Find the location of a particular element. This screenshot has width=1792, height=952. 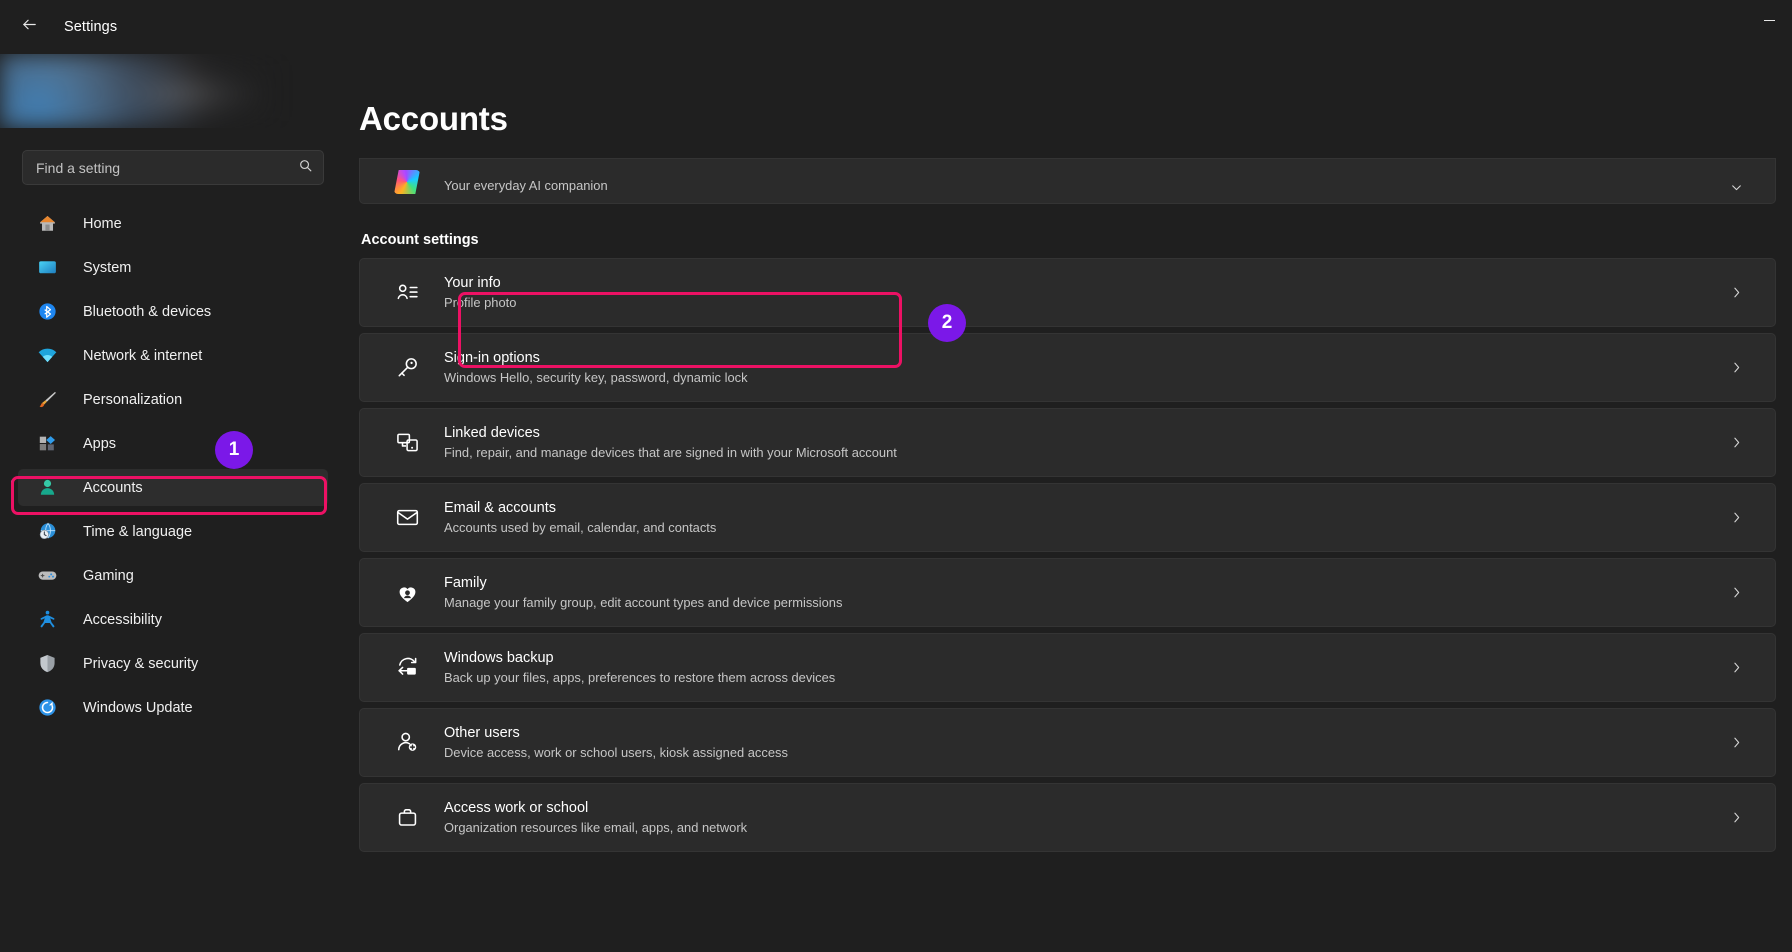

annotation-step-badge-1: 1 is located at coordinates (234, 450).